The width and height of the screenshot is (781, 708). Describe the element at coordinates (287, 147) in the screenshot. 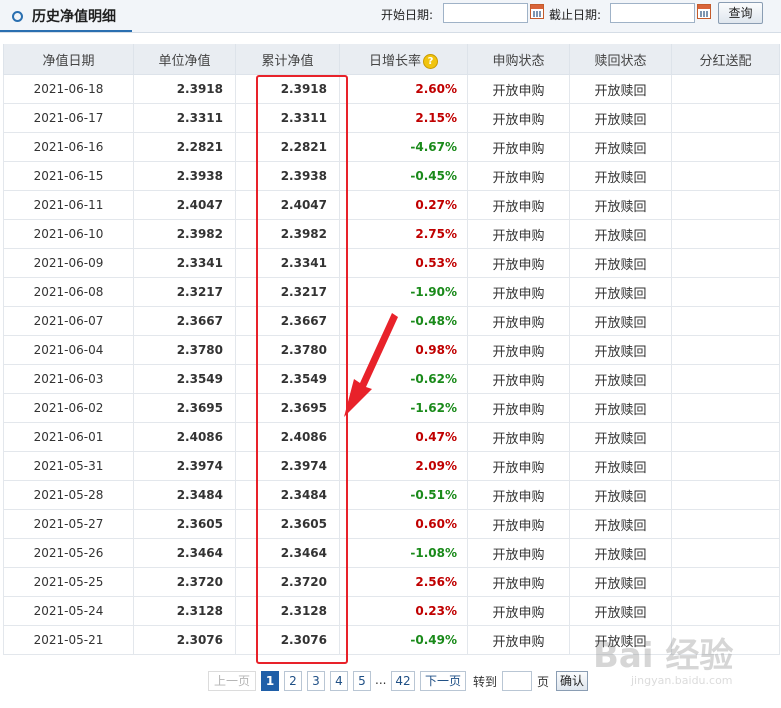

I see `accumulated-nav-cell: 2.2821` at that location.